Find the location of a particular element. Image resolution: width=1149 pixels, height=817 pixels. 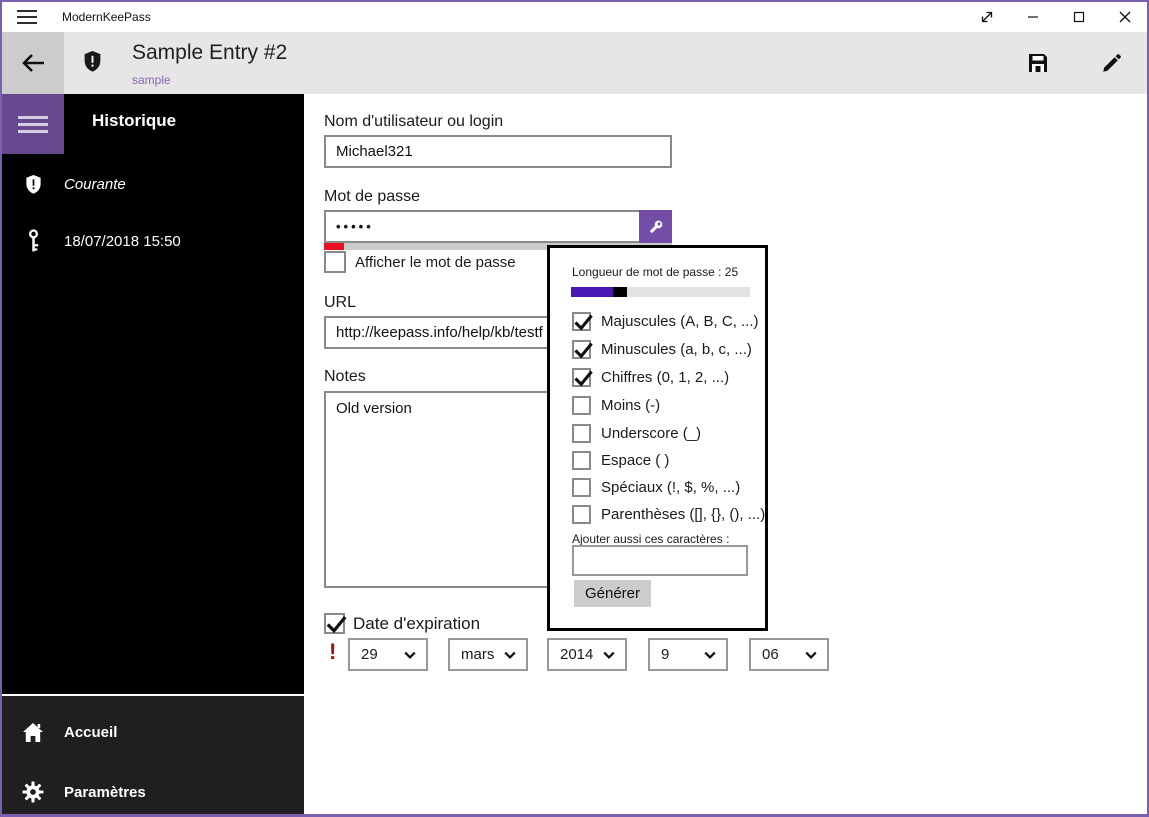

history-item-label: Courante is located at coordinates (95, 184).